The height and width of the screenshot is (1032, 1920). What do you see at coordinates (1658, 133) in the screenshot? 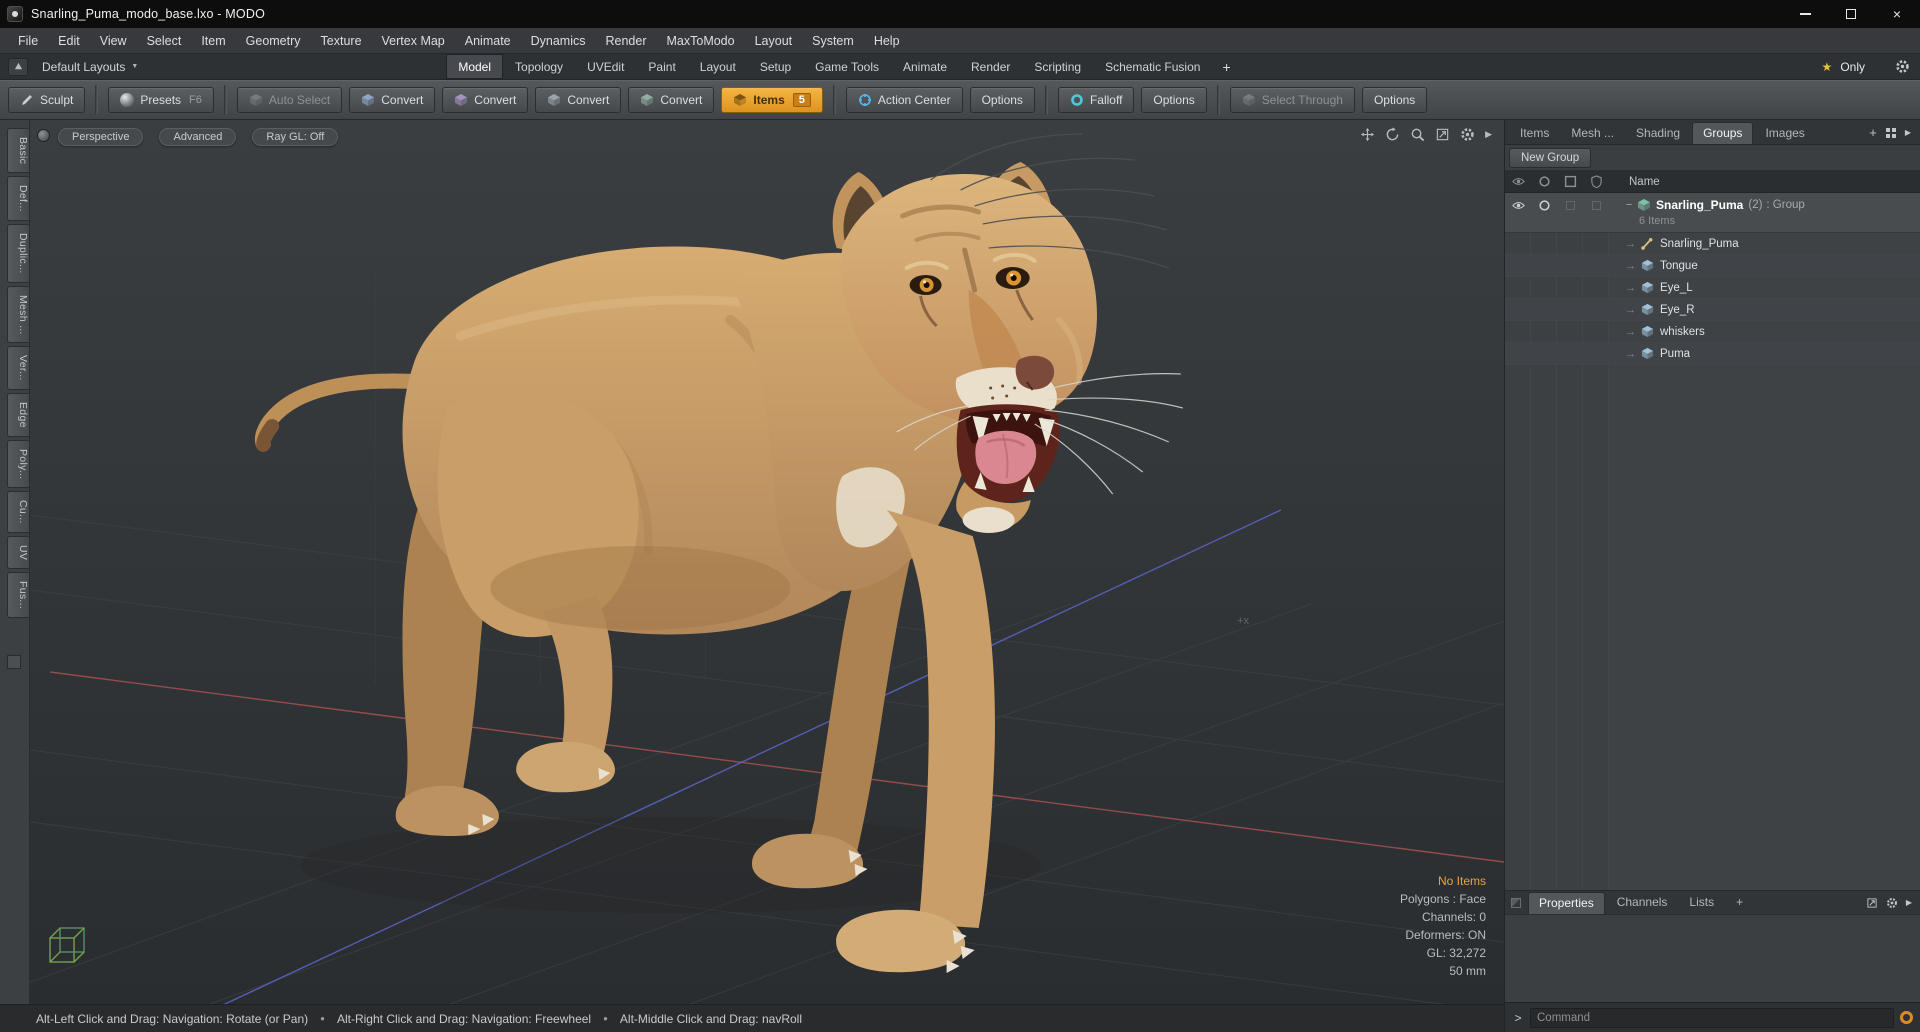
I see `tab-shading: Shading` at bounding box center [1658, 133].